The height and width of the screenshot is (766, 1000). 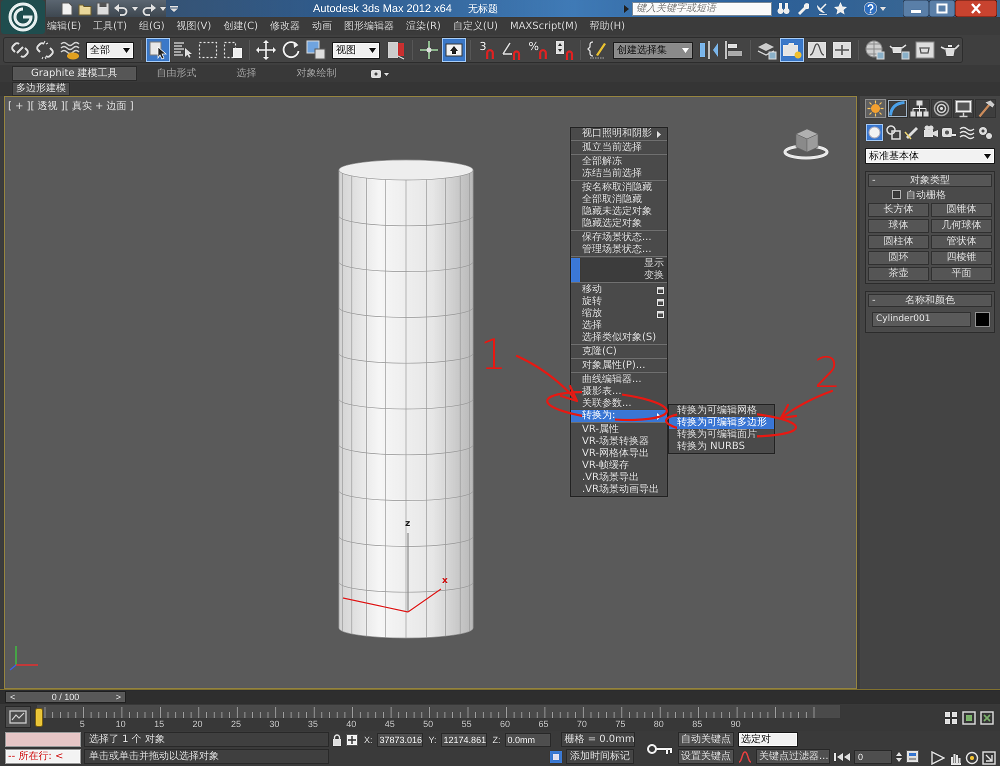 What do you see at coordinates (43, 739) in the screenshot?
I see `script-input-field` at bounding box center [43, 739].